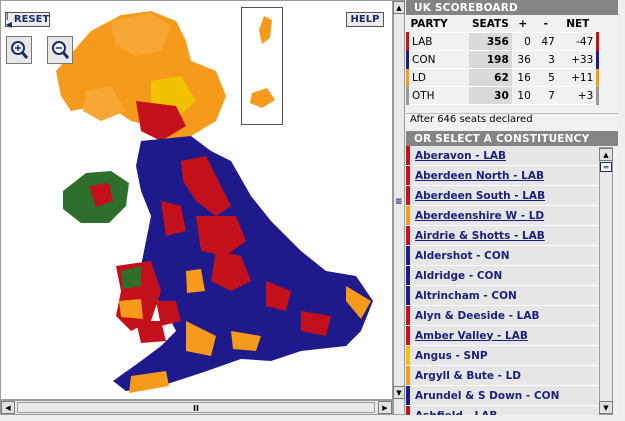 The image size is (625, 421). Describe the element at coordinates (503, 77) in the screenshot. I see `scoreboard-row-ld: LD 62 16 5 +11` at that location.